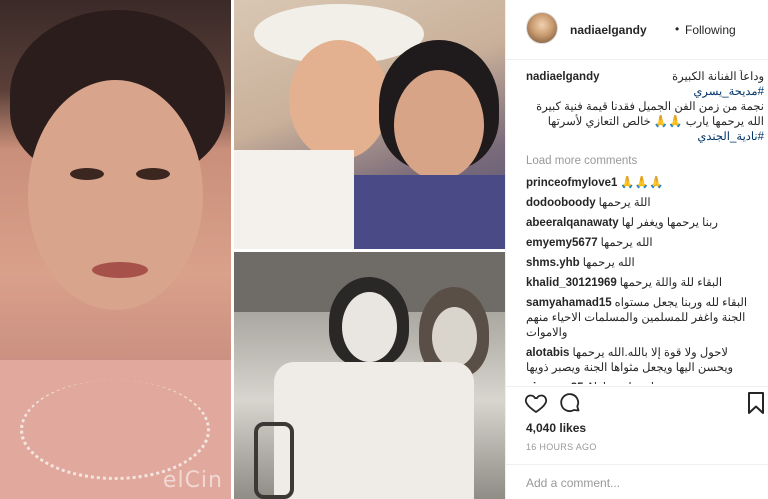 The height and width of the screenshot is (499, 768). Describe the element at coordinates (561, 447) in the screenshot. I see `post-timestamp: 16 HOURS AGO` at that location.